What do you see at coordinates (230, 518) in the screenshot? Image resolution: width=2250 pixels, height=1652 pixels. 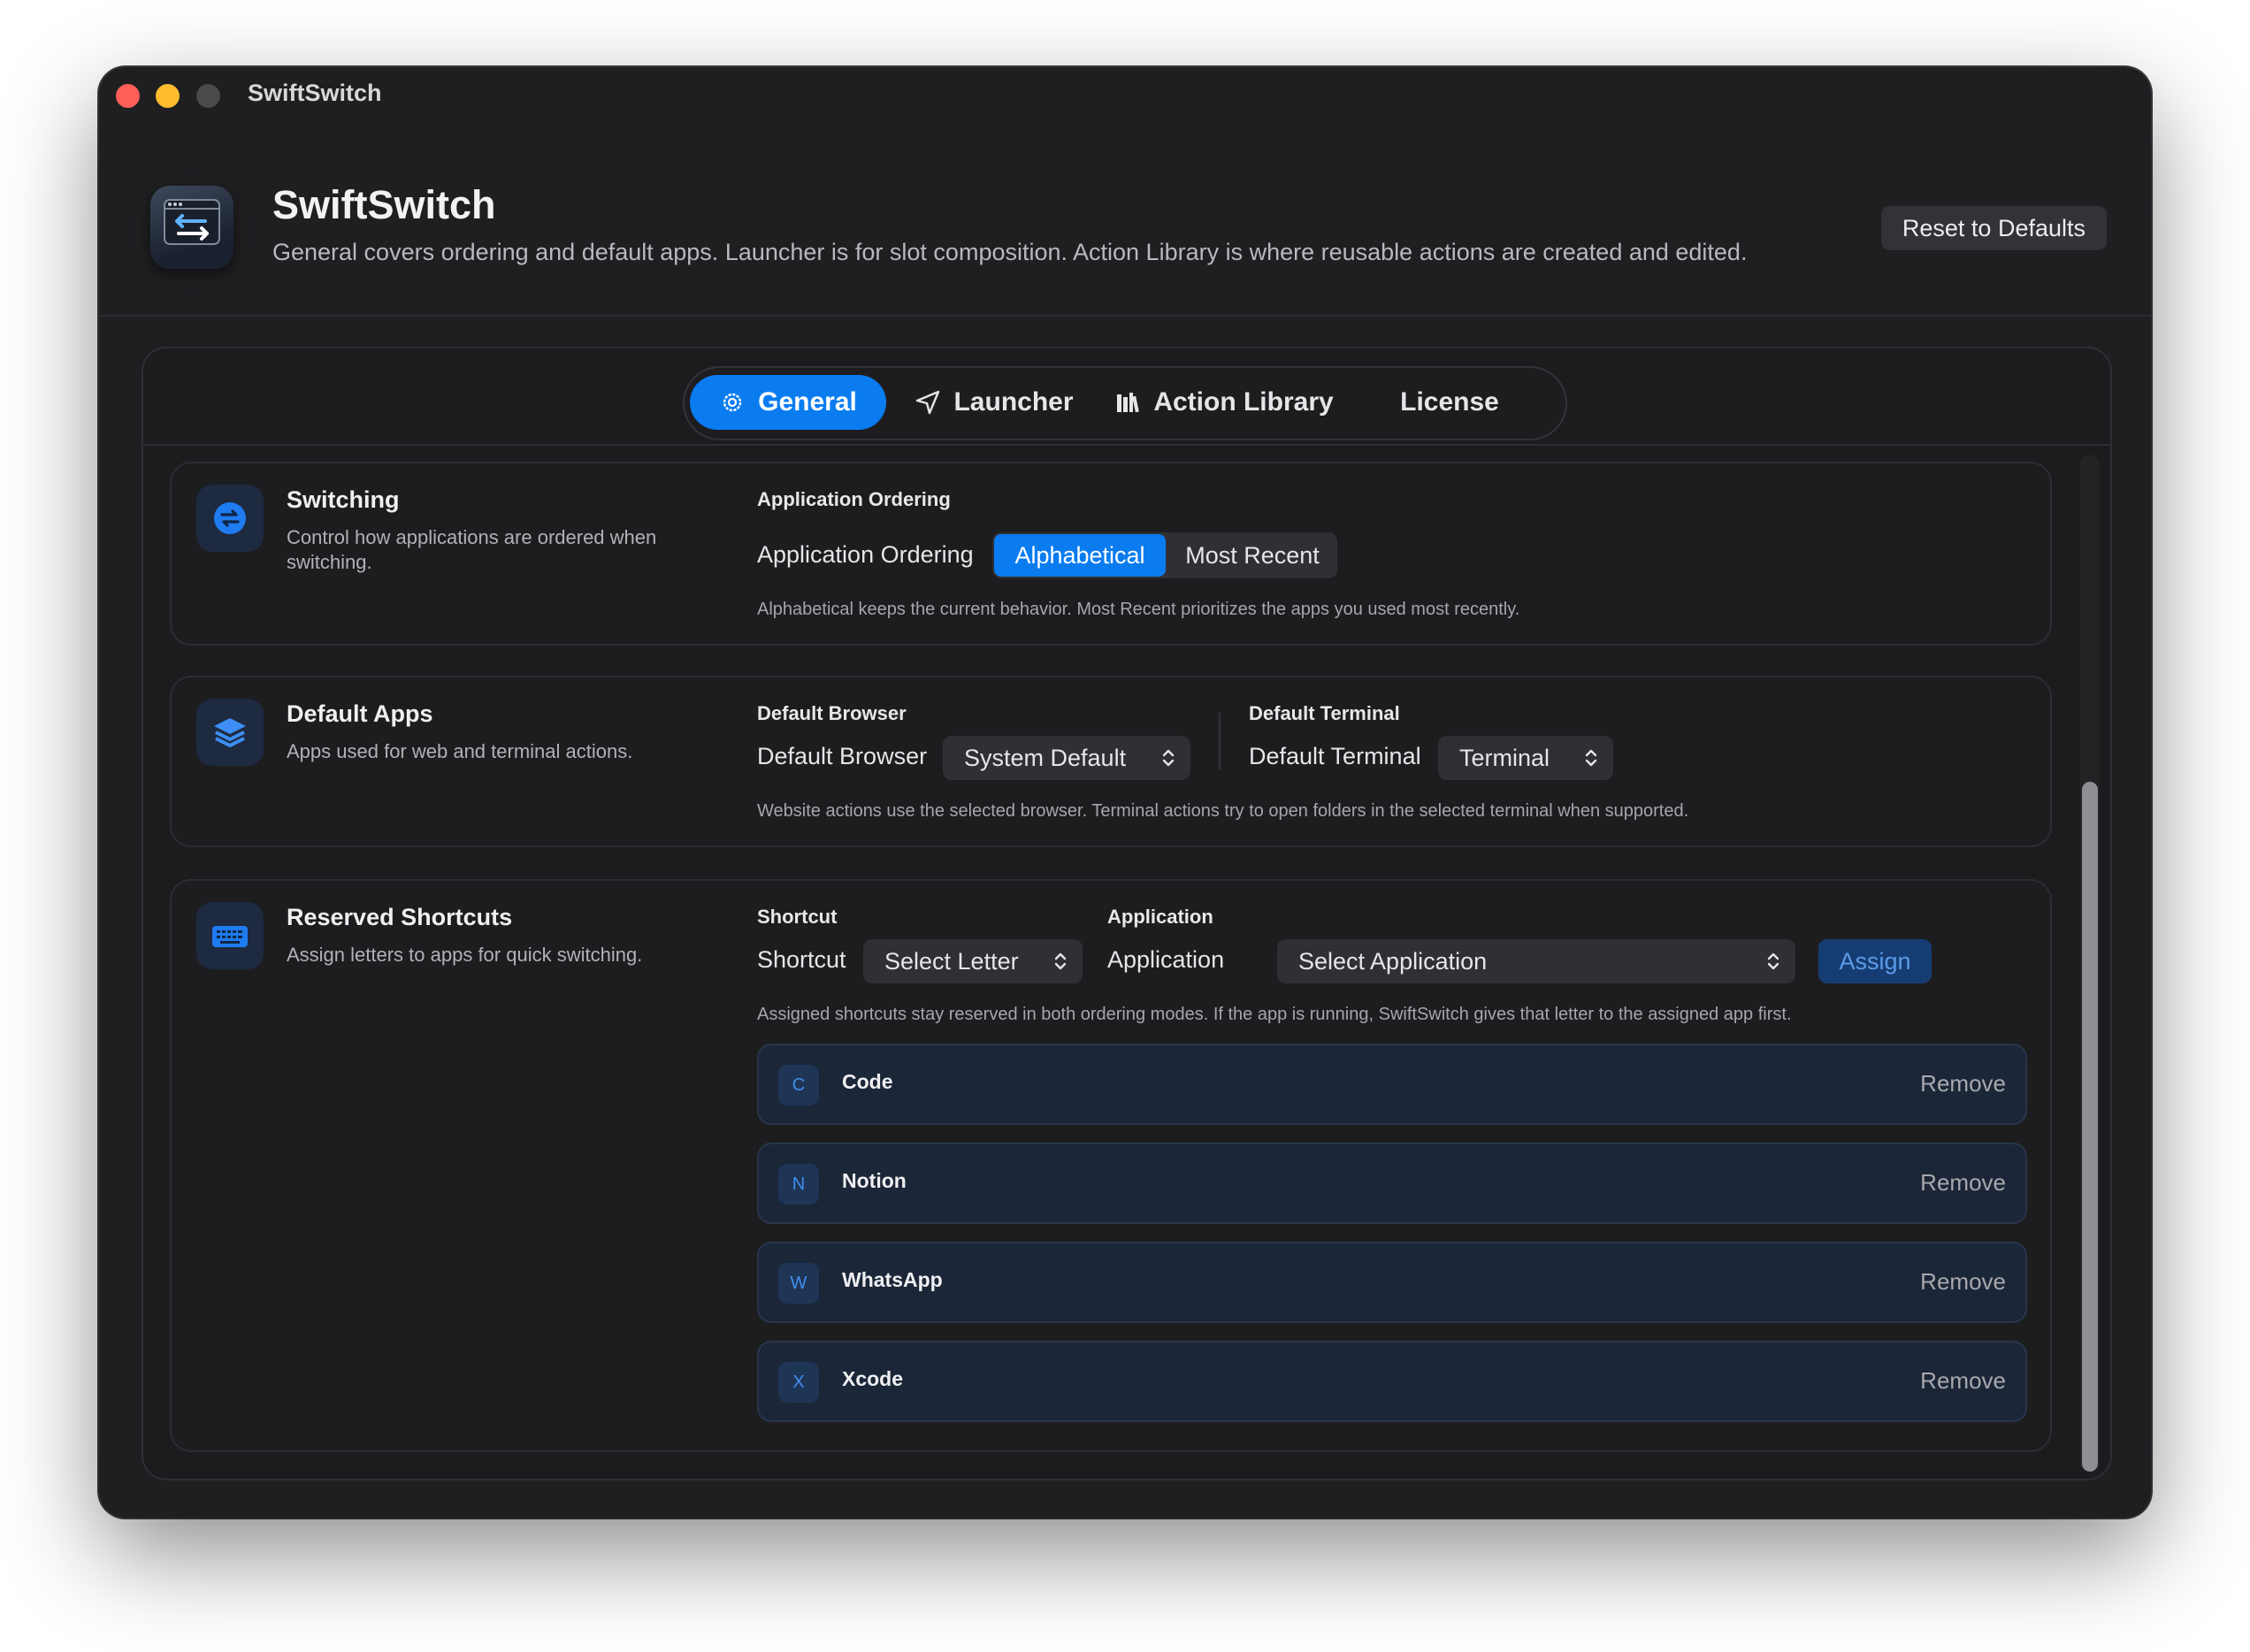 I see `switch-arrows-icon` at bounding box center [230, 518].